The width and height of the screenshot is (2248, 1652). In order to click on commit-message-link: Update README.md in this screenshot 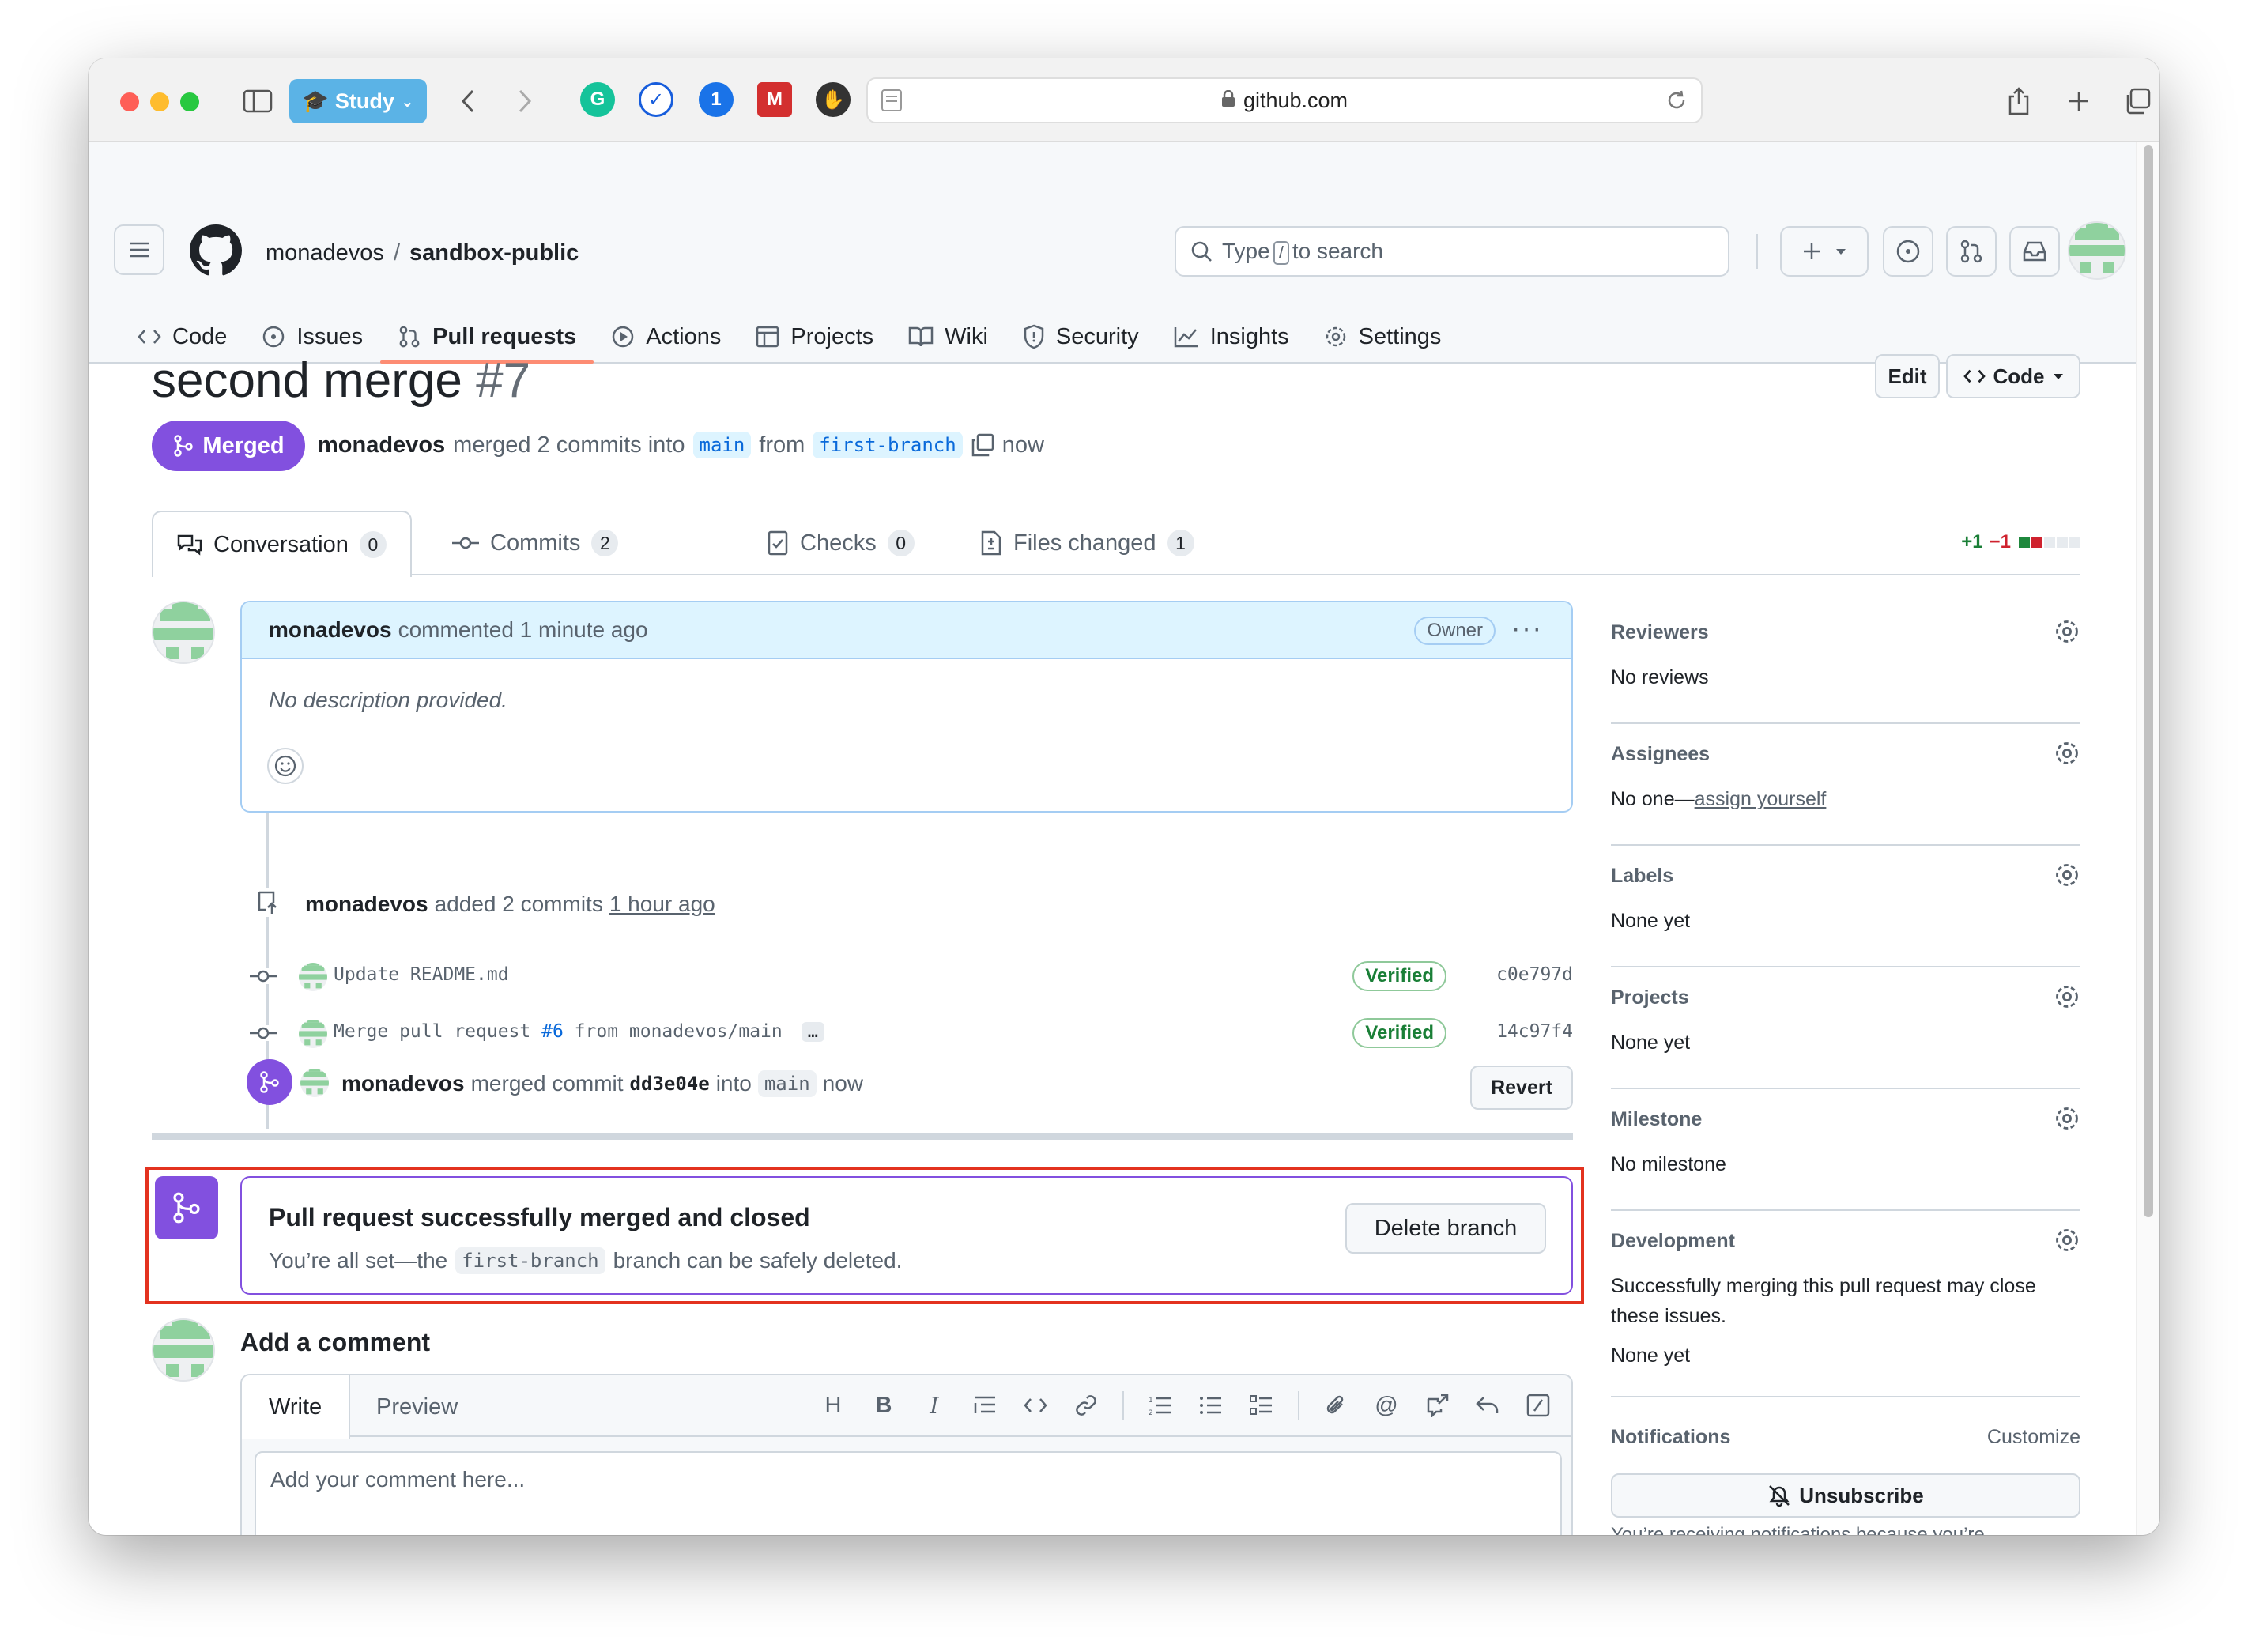, I will do `click(421, 974)`.